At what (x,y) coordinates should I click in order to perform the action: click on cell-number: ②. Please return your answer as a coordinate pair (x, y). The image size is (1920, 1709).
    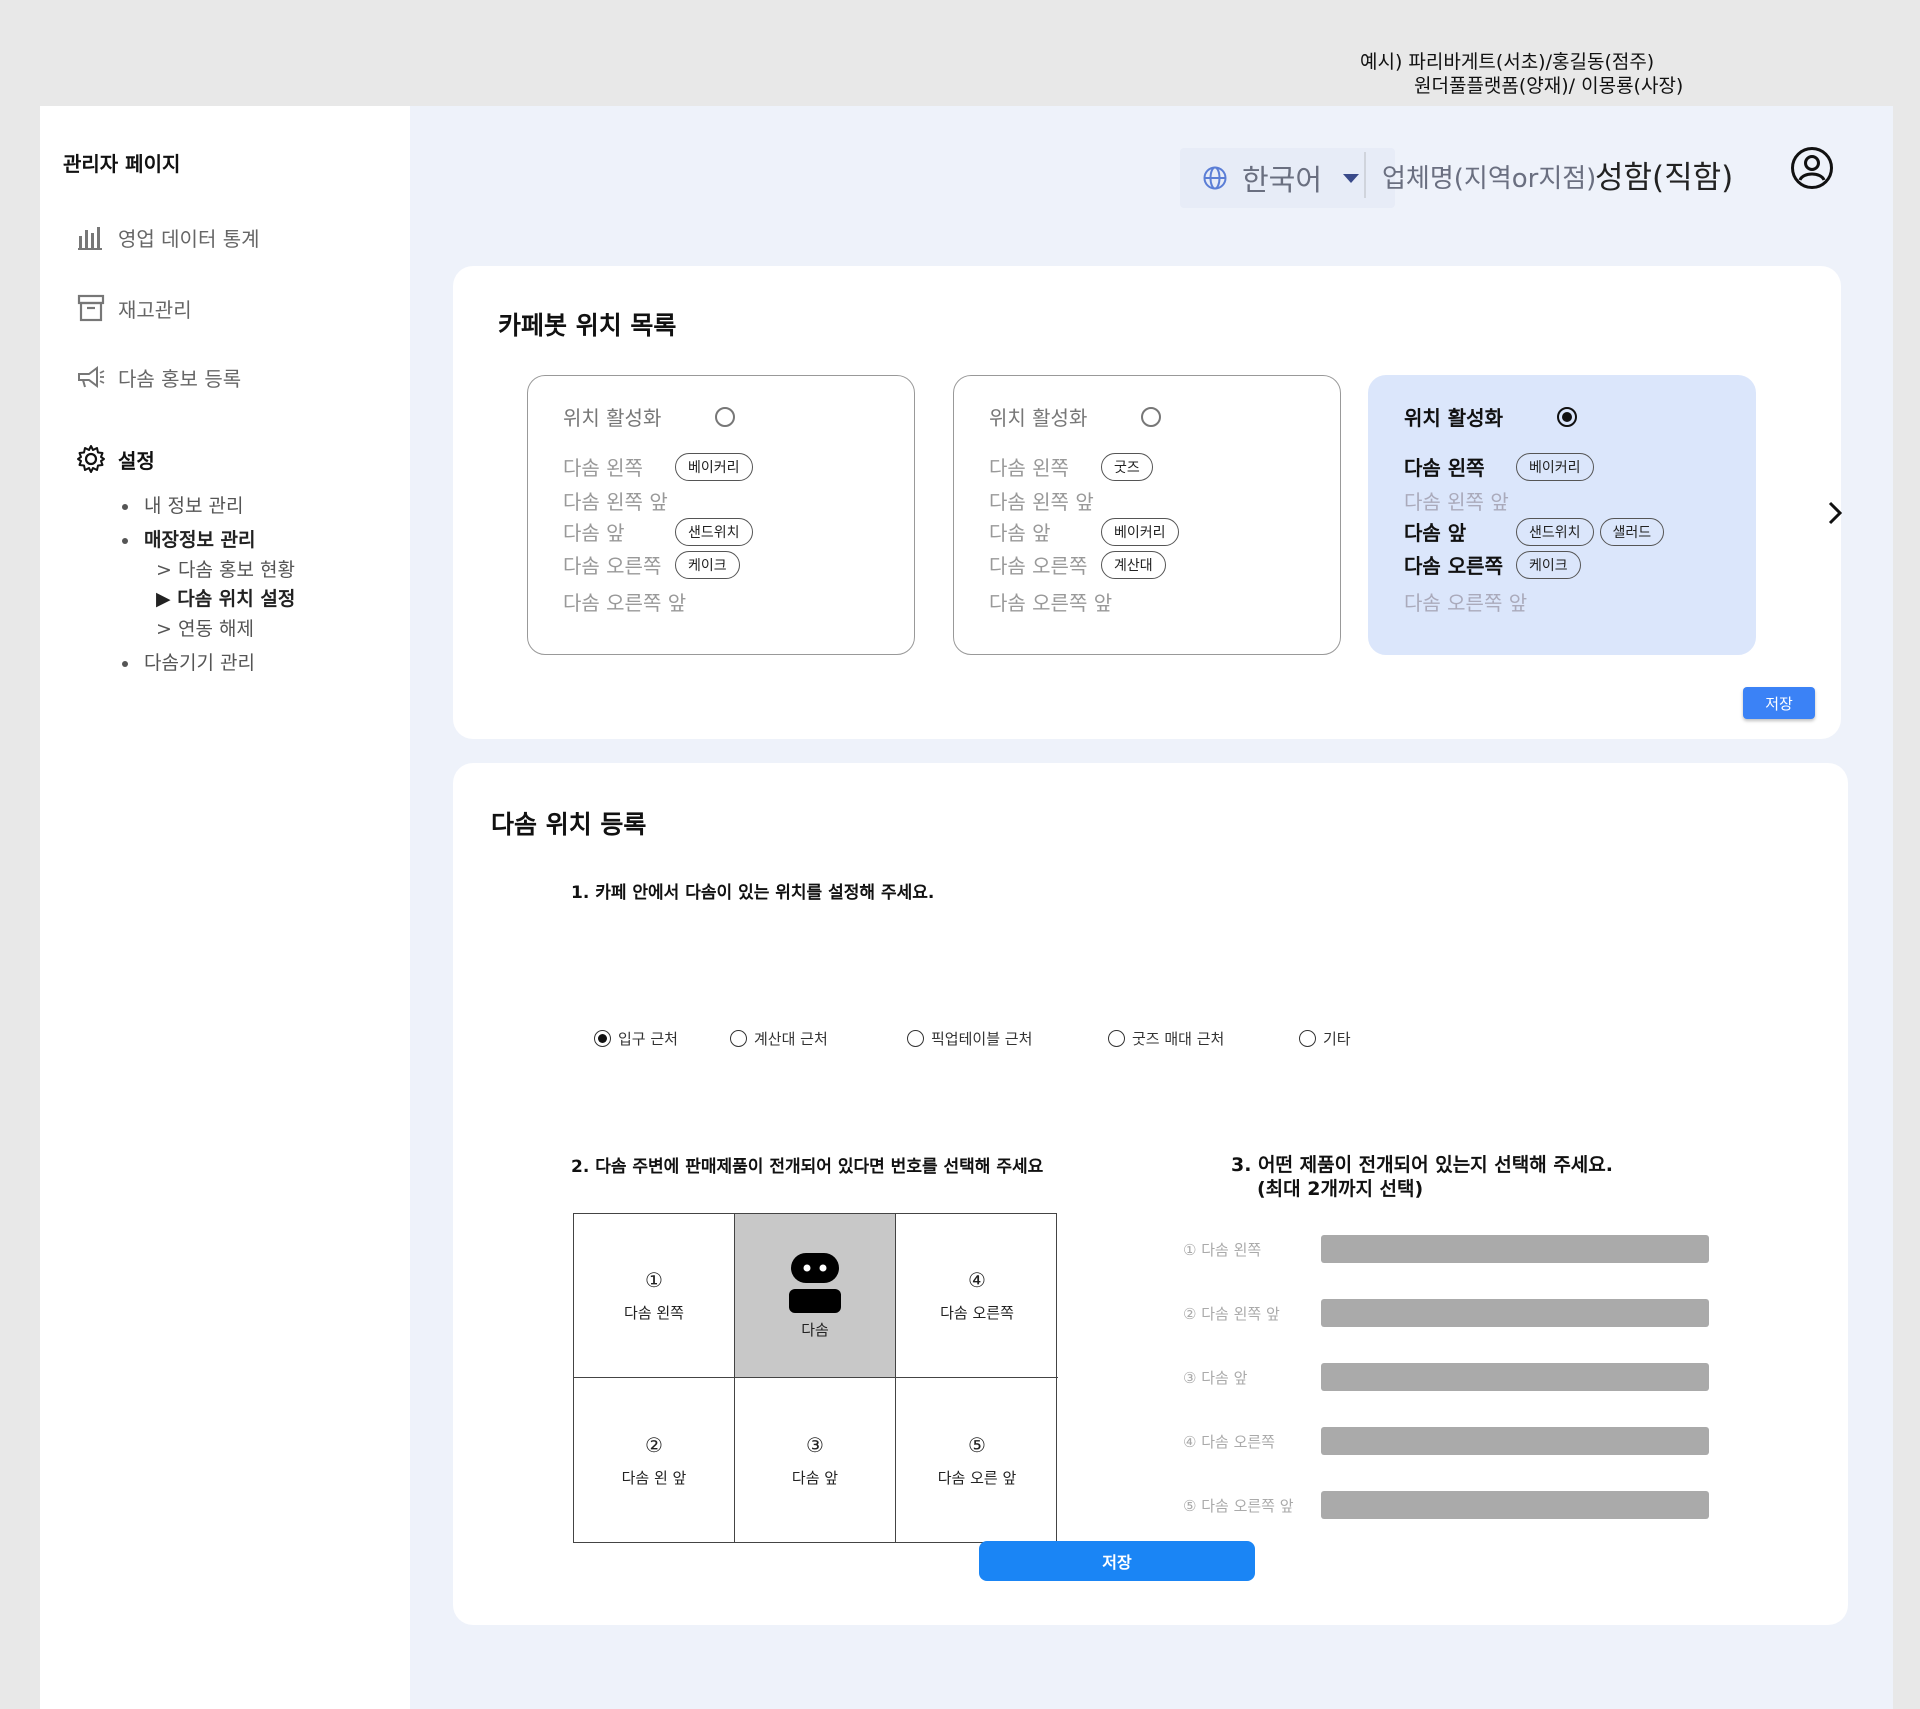
    Looking at the image, I should click on (654, 1444).